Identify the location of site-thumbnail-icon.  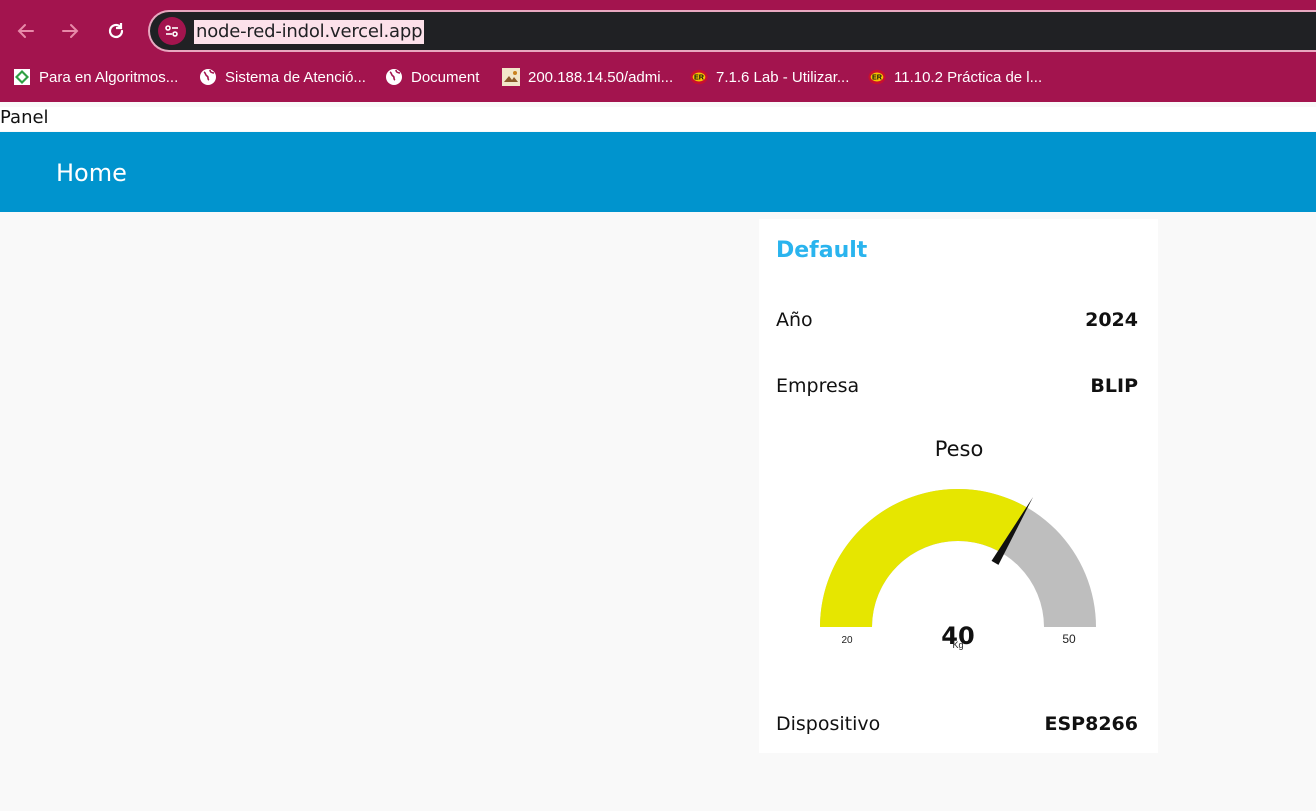
(511, 77).